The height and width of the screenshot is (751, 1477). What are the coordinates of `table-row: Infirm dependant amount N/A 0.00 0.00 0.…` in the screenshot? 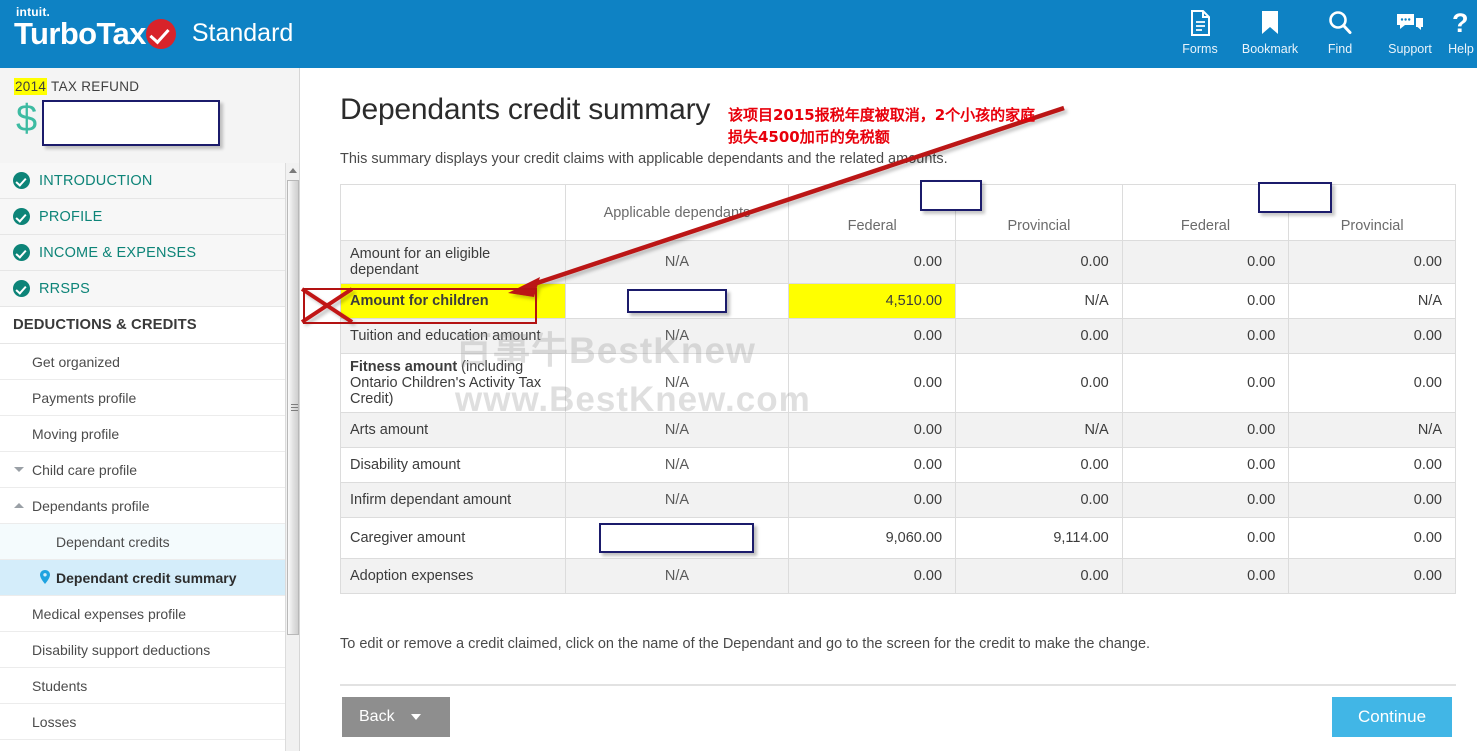 It's located at (898, 500).